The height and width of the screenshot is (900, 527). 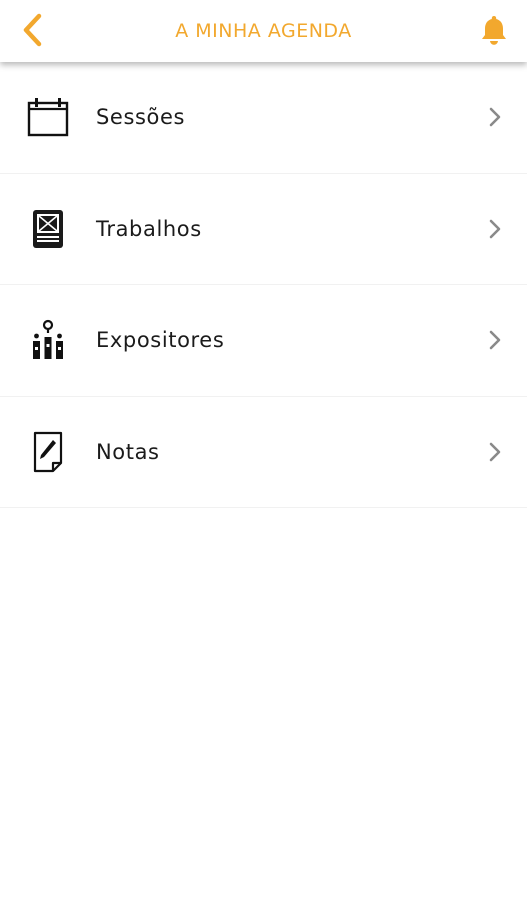 What do you see at coordinates (128, 451) in the screenshot?
I see `menu-item-label: Notas` at bounding box center [128, 451].